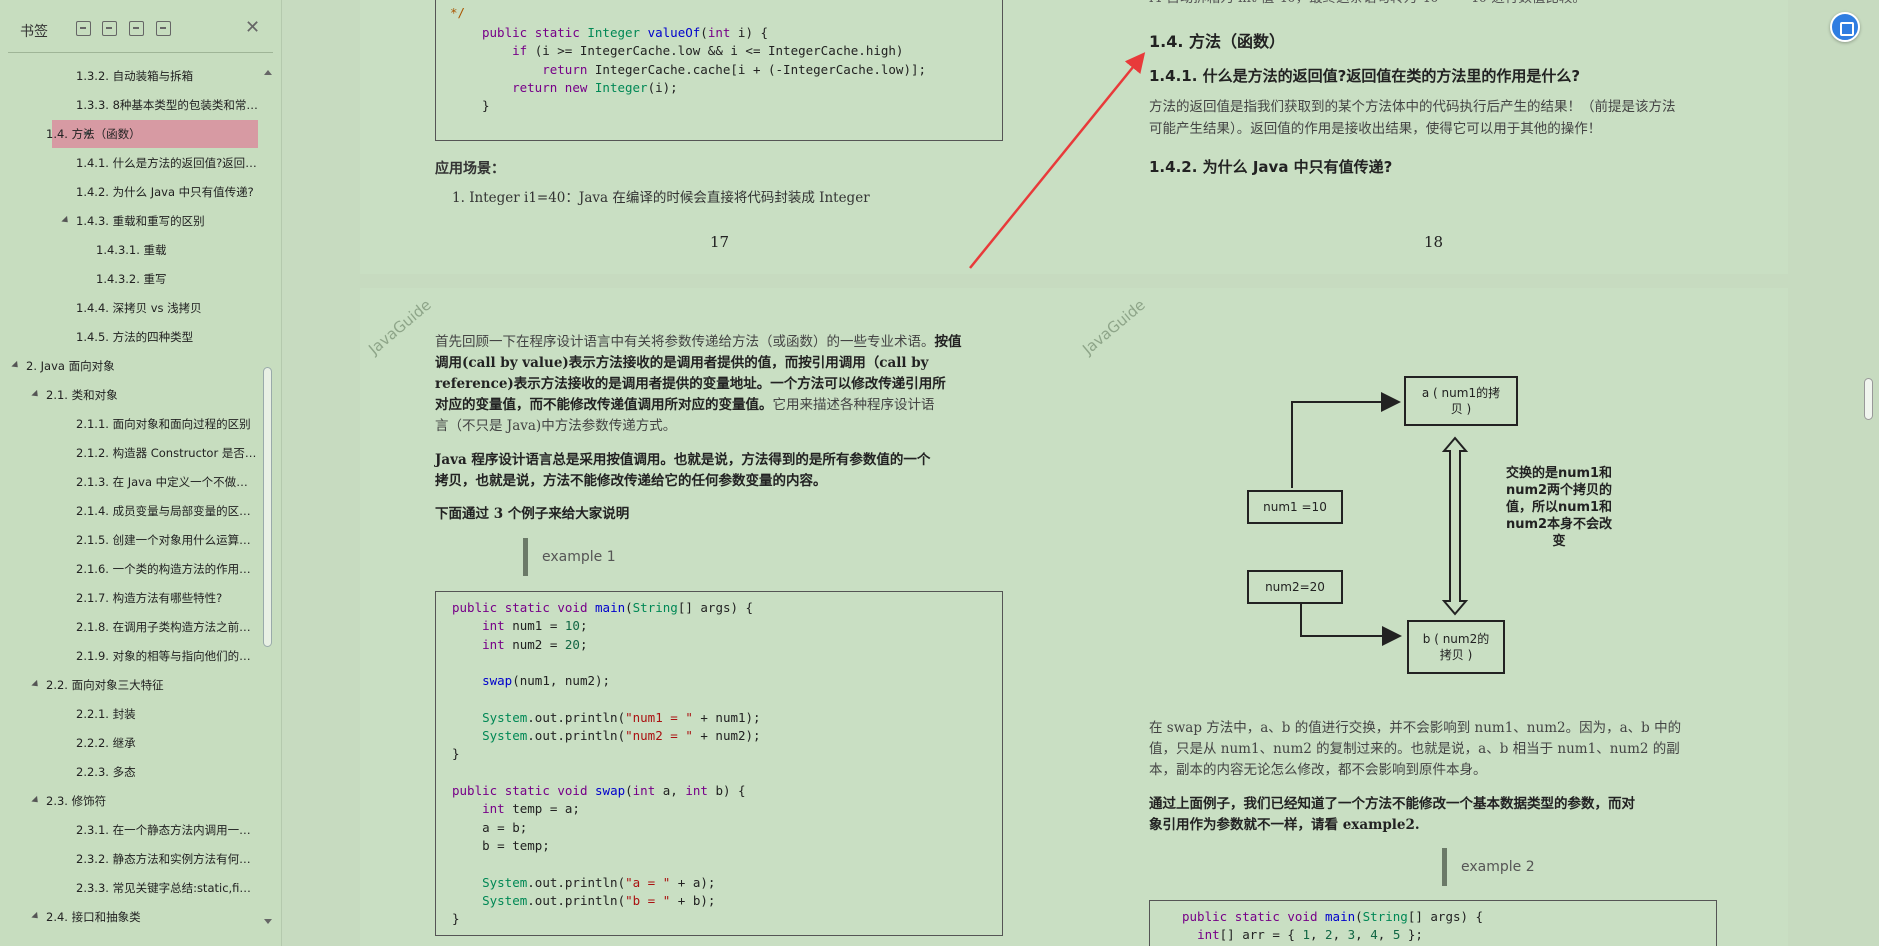  Describe the element at coordinates (82, 395) in the screenshot. I see `toc-item-label: 2.1. 类和对象` at that location.